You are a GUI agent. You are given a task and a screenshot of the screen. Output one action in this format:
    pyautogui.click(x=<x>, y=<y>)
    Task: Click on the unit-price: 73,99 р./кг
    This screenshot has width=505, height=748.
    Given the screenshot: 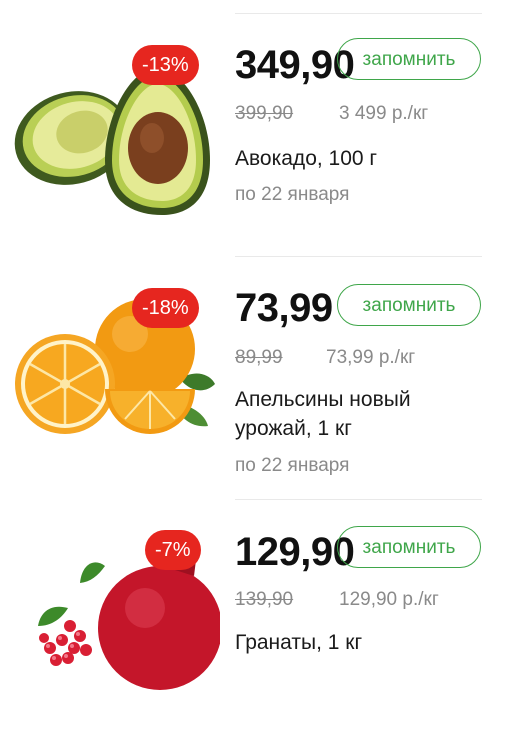 What is the action you would take?
    pyautogui.click(x=371, y=357)
    